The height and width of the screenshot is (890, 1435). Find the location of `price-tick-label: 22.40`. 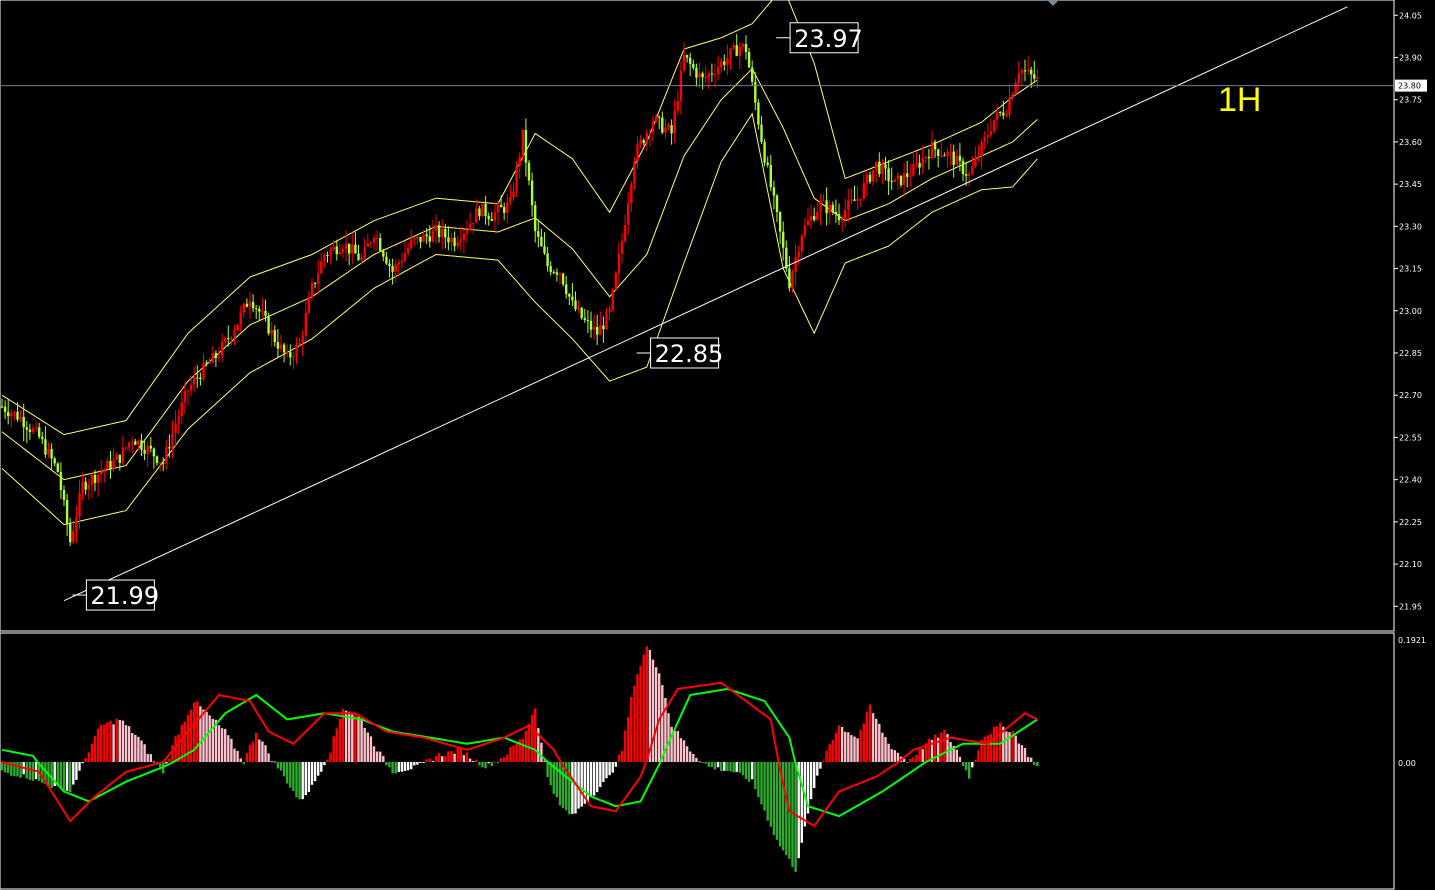

price-tick-label: 22.40 is located at coordinates (1410, 480).